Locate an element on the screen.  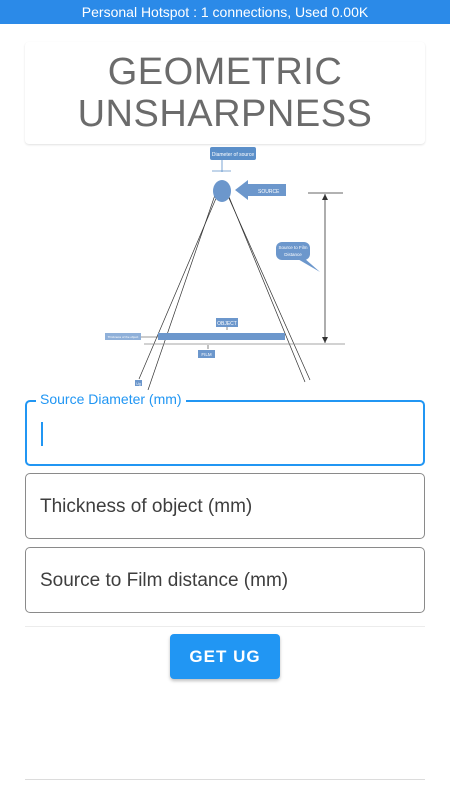
get-ug-button: GET UG is located at coordinates (225, 656).